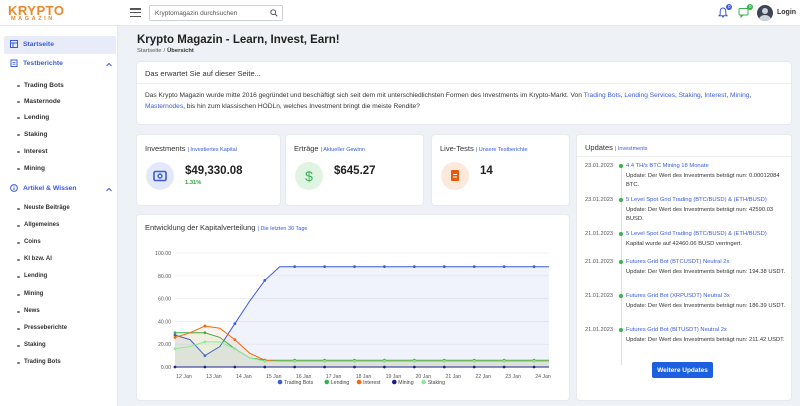 The height and width of the screenshot is (406, 800). Describe the element at coordinates (690, 95) in the screenshot. I see `link-staking: Staking` at that location.